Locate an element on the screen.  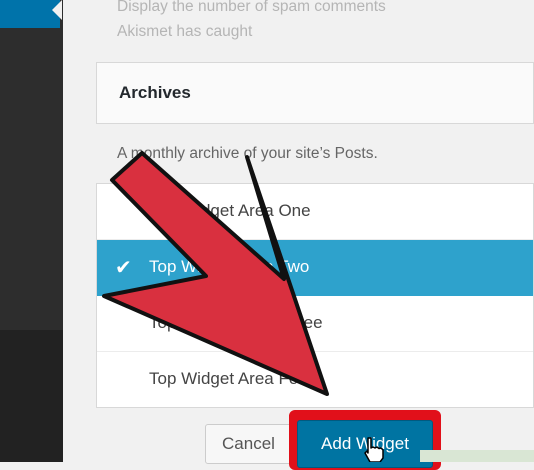
widget-area-option-one: Top Widget Area One is located at coordinates (315, 212).